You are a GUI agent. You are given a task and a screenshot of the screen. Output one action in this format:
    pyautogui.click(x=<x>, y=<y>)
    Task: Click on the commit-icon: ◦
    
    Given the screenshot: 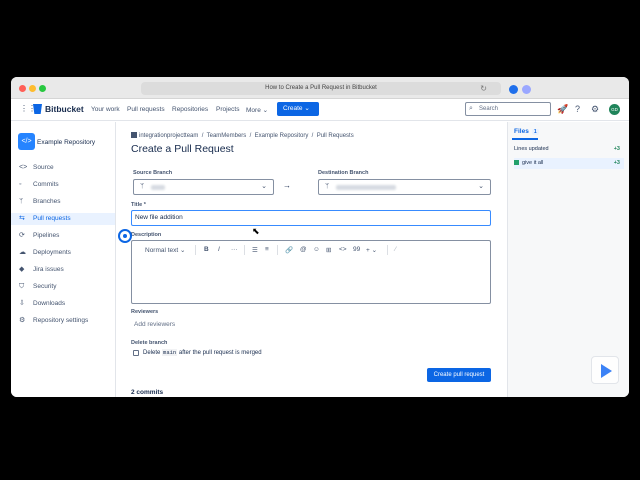 What is the action you would take?
    pyautogui.click(x=20, y=184)
    